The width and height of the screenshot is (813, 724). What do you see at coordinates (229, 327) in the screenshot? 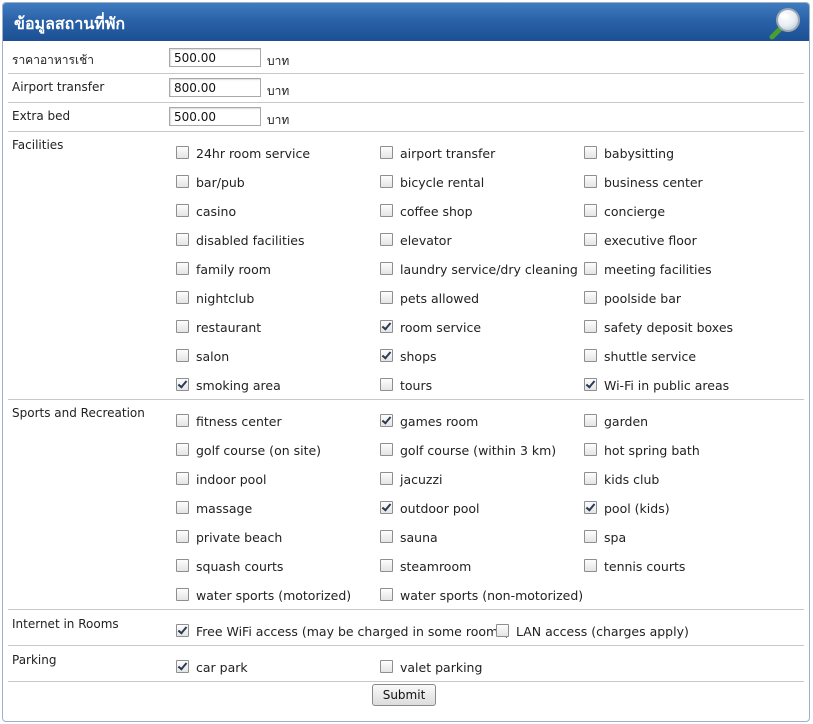
I see `checkbox-label: restaurant` at bounding box center [229, 327].